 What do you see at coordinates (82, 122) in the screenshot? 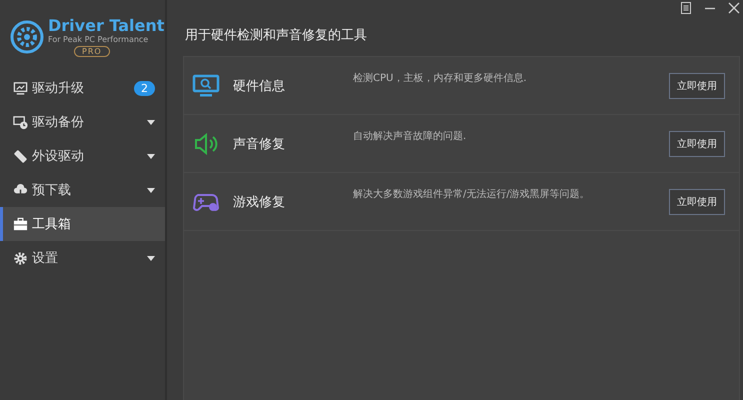
I see `sidebar-item: 驱动备份` at bounding box center [82, 122].